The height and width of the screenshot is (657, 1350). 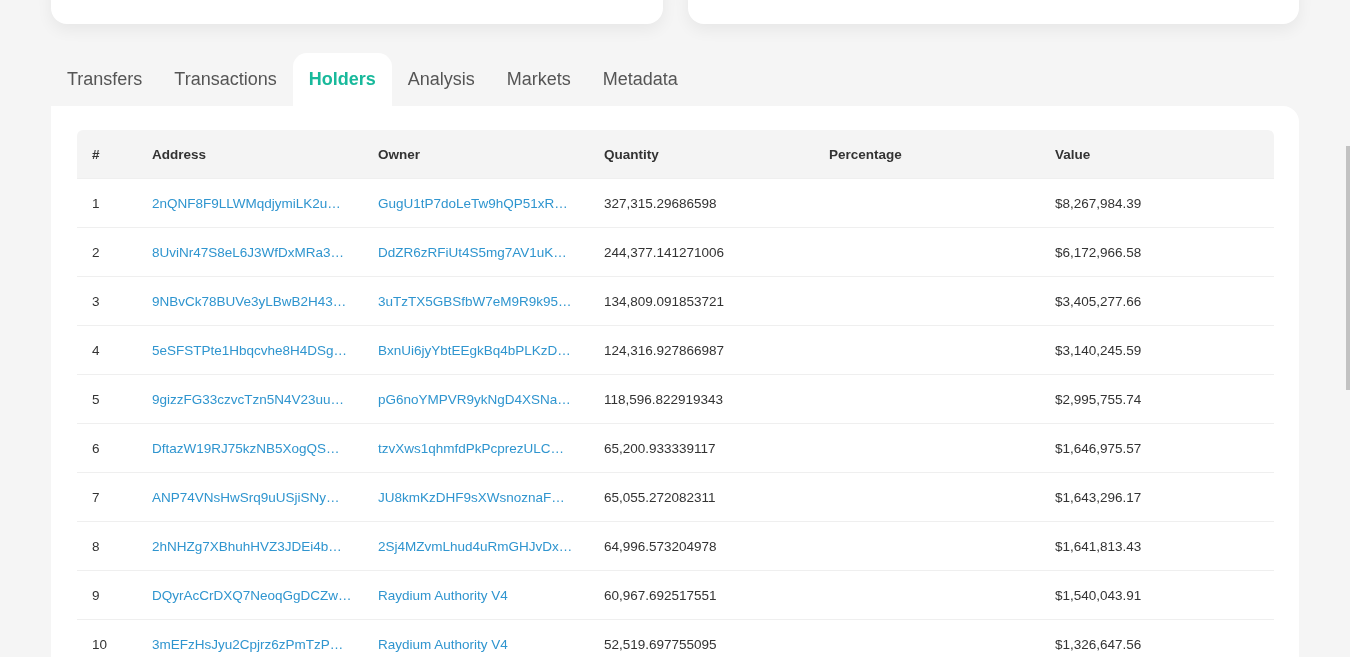 What do you see at coordinates (96, 252) in the screenshot?
I see `rank-cell-text: 2` at bounding box center [96, 252].